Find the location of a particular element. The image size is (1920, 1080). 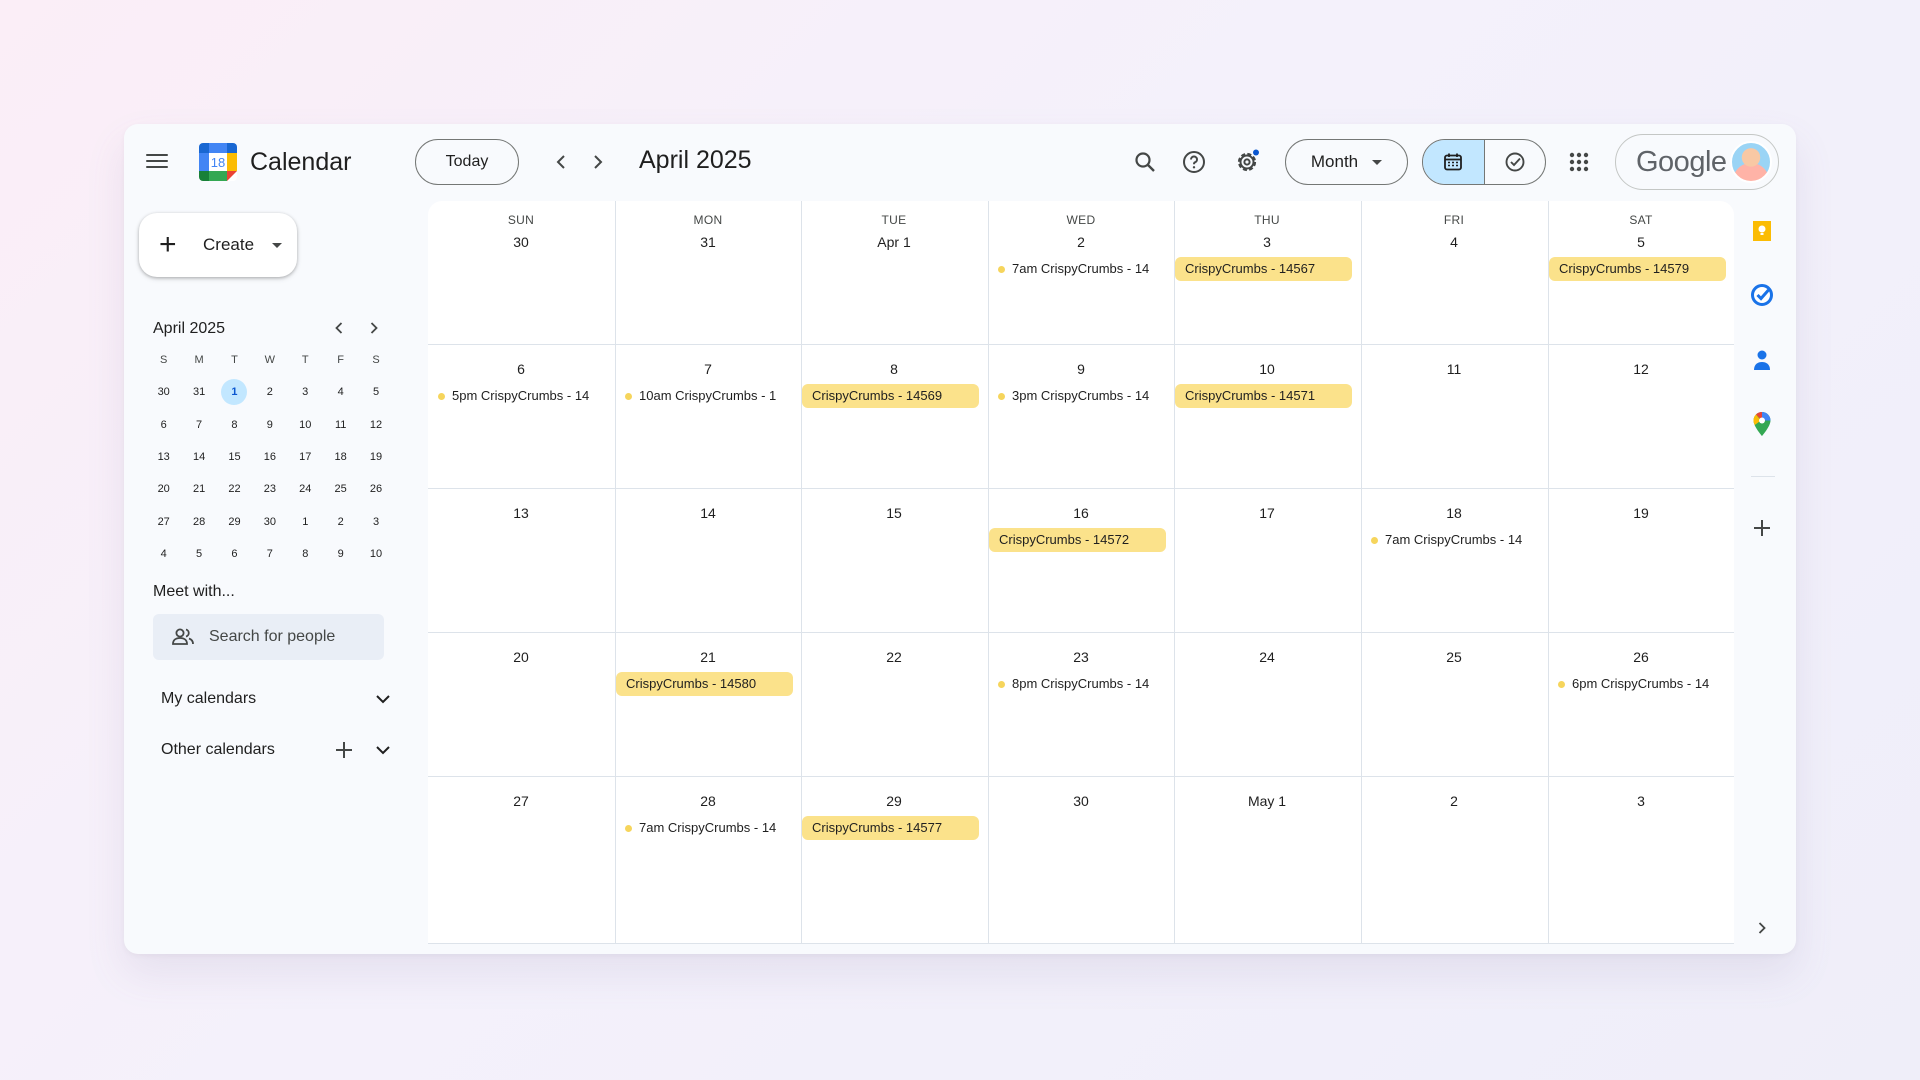

timed-event: 8pm CrispyCrumbs - 14 is located at coordinates (1081, 684).